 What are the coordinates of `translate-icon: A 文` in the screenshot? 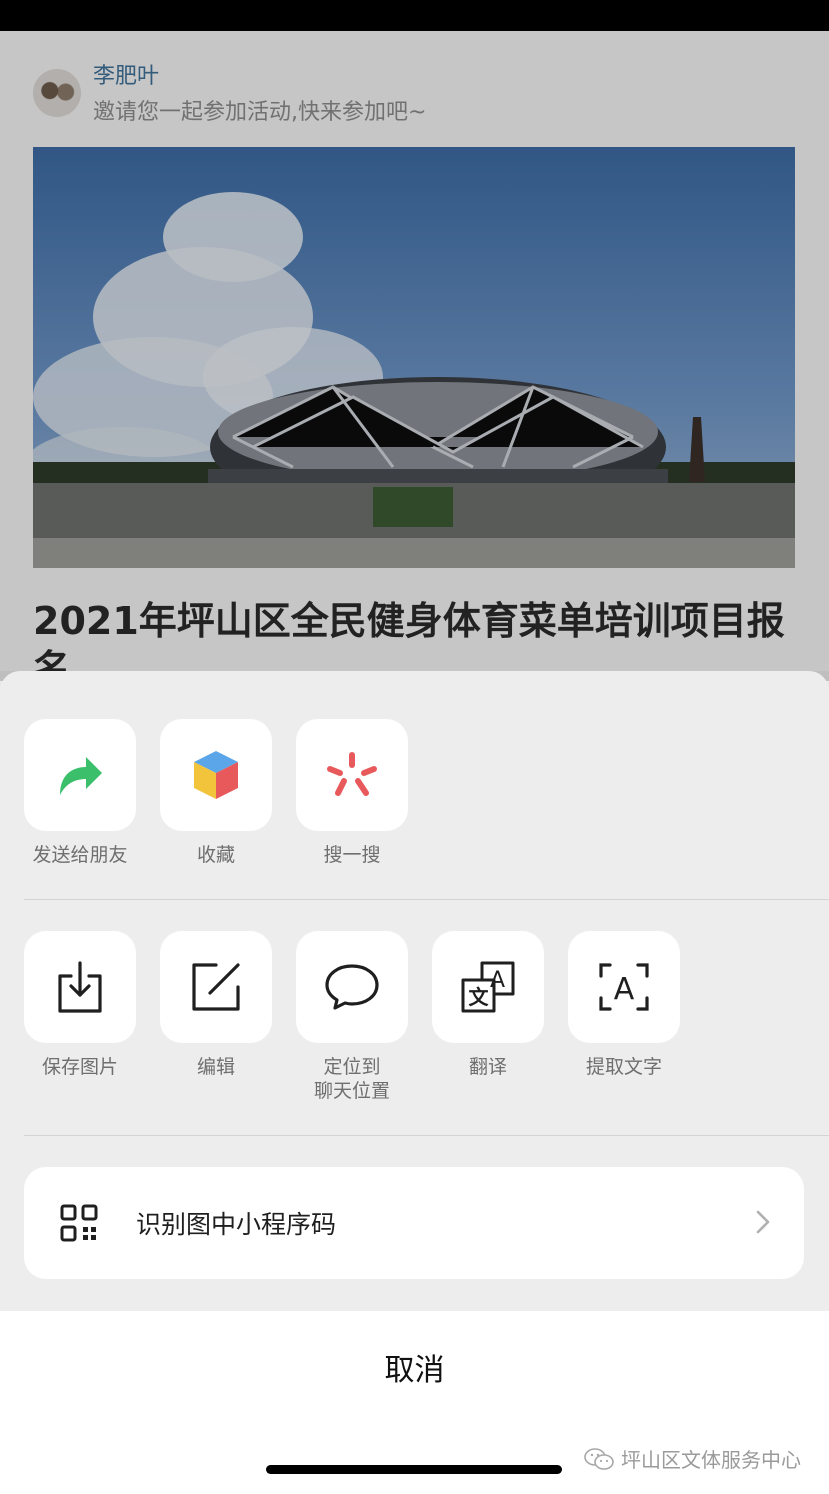 It's located at (488, 987).